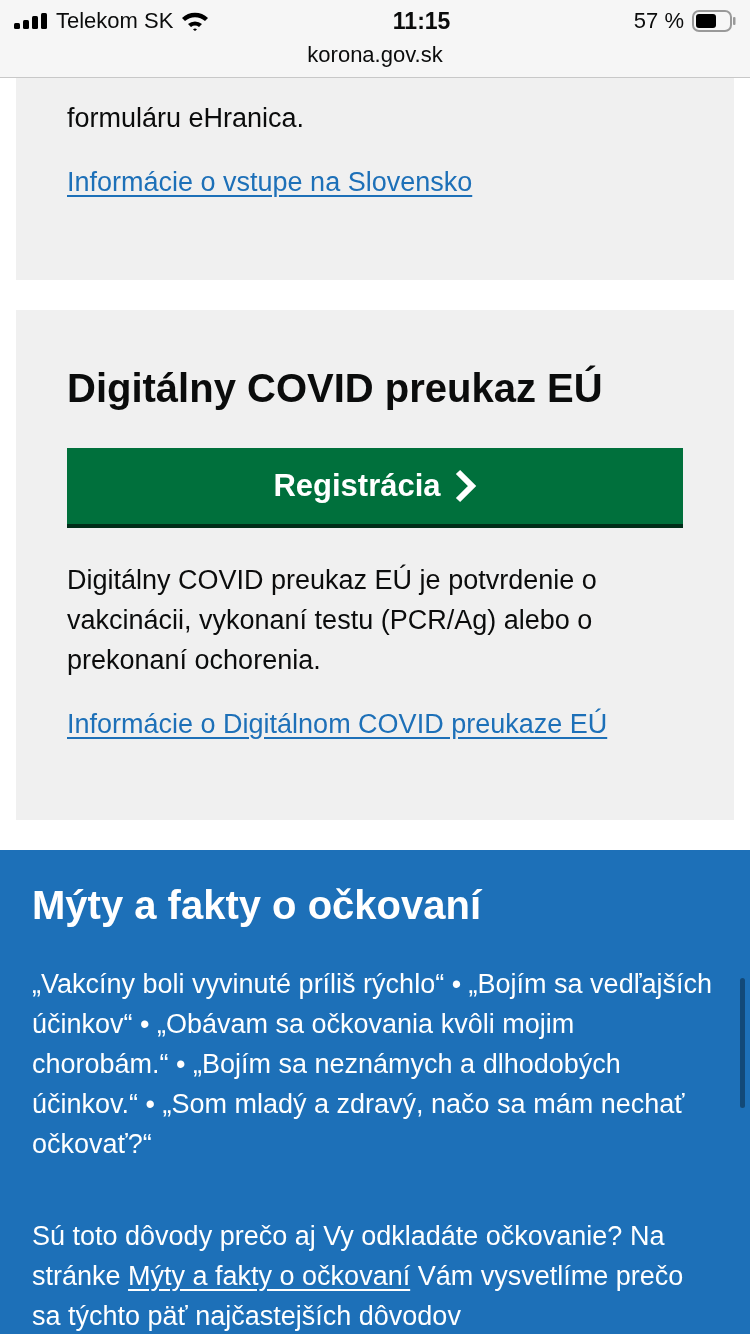  I want to click on wifi-icon, so click(195, 21).